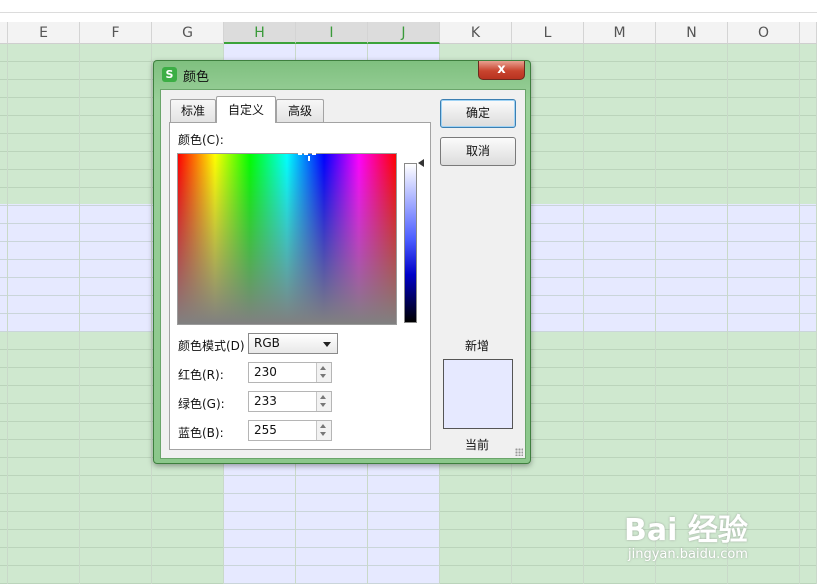 The height and width of the screenshot is (584, 817). Describe the element at coordinates (300, 110) in the screenshot. I see `tab-advanced: 高级` at that location.